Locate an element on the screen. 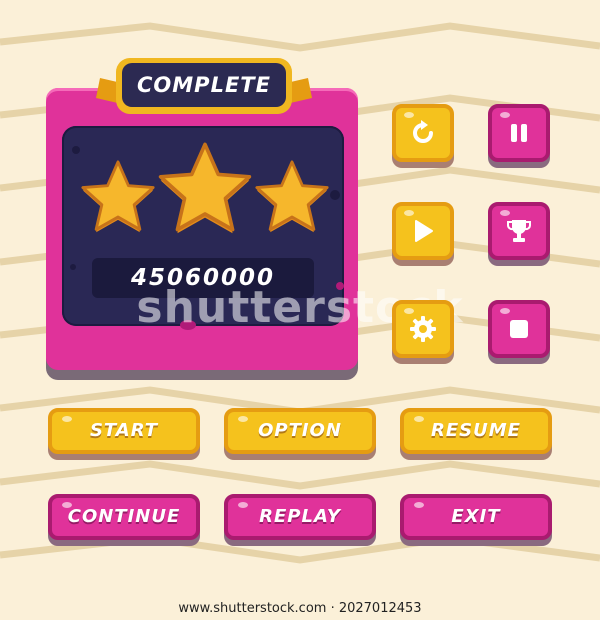  gear-icon is located at coordinates (423, 329).